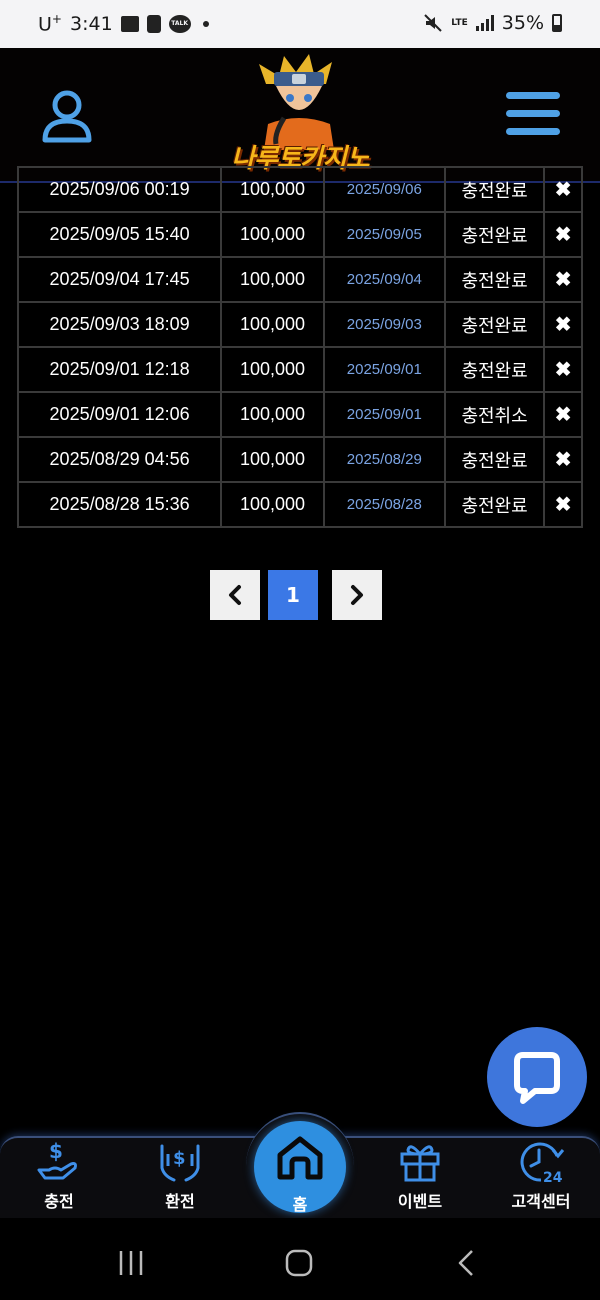  Describe the element at coordinates (180, 1202) in the screenshot. I see `nav-withdraw-label: 환전` at that location.